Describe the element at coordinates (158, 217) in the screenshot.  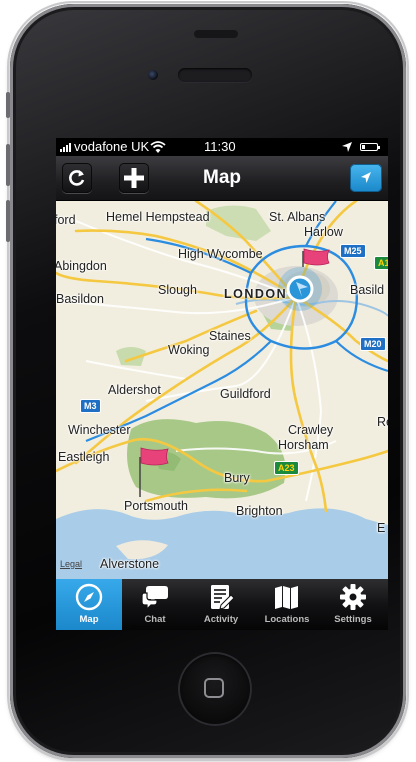
I see `map-label-hemel-hempstead: Hemel Hempstead` at that location.